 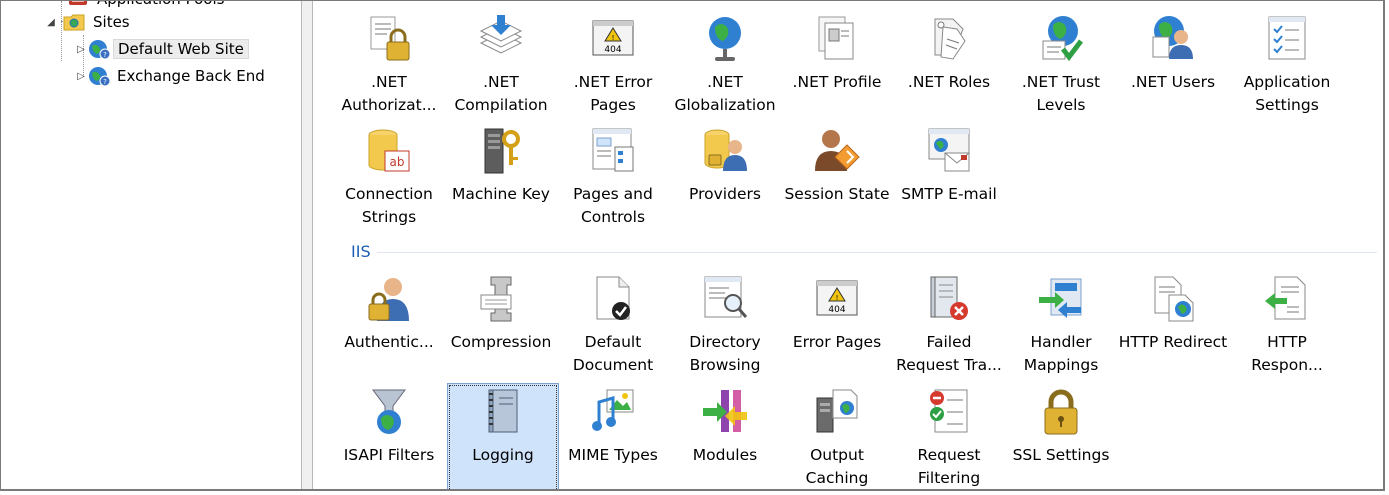 What do you see at coordinates (837, 66) in the screenshot?
I see `feature-net-profile: .NET Profile` at bounding box center [837, 66].